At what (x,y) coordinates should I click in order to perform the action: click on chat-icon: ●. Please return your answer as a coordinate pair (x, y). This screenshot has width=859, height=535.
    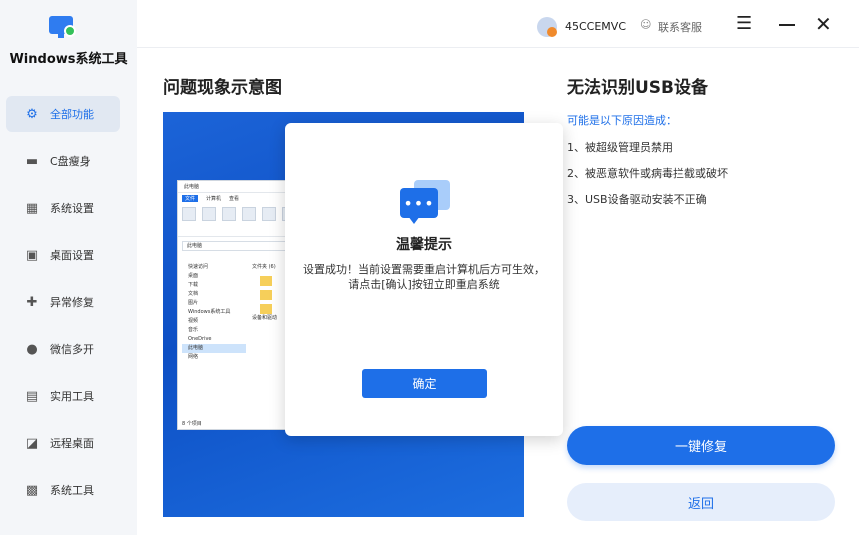
    Looking at the image, I should click on (32, 349).